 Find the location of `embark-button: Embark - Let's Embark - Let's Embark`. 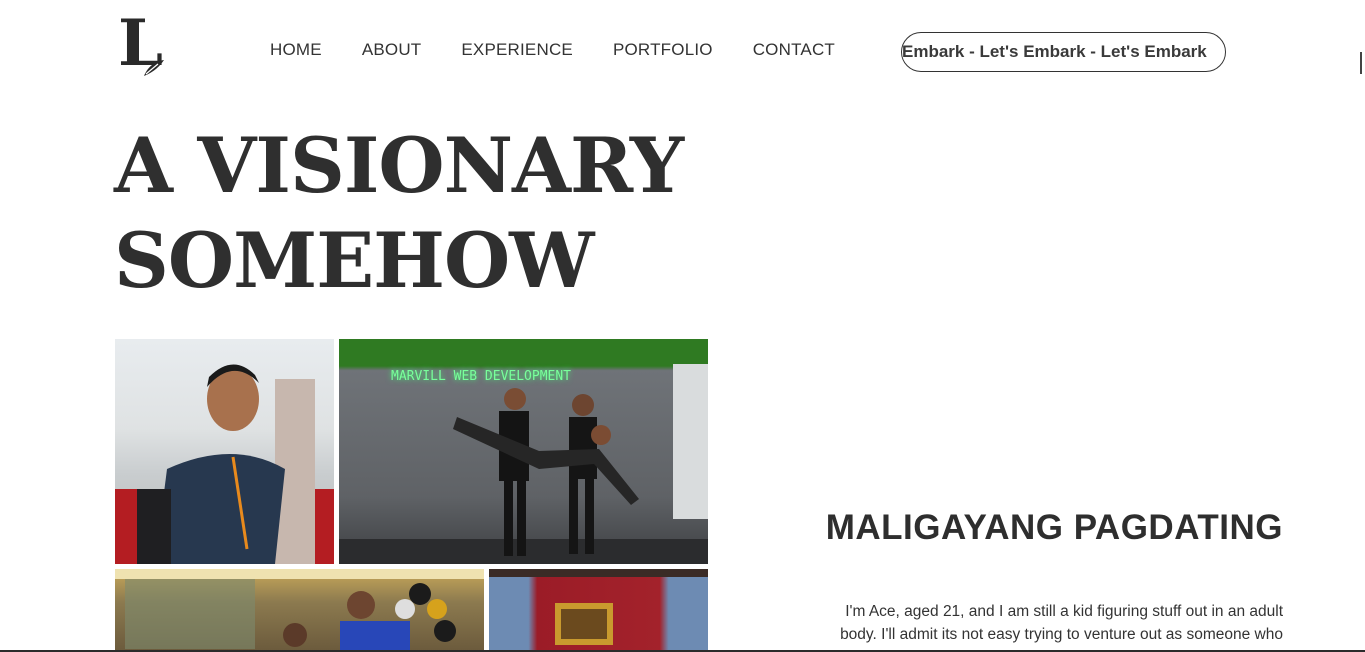

embark-button: Embark - Let's Embark - Let's Embark is located at coordinates (1063, 52).